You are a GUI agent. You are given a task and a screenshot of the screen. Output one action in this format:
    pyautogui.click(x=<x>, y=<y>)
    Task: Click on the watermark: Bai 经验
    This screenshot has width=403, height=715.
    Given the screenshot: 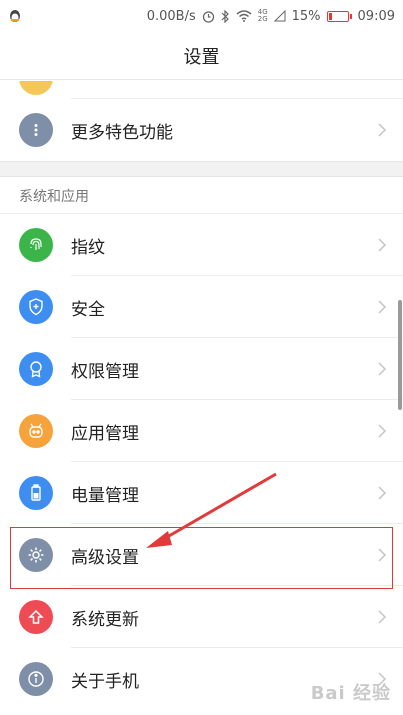 What is the action you would take?
    pyautogui.click(x=350, y=693)
    